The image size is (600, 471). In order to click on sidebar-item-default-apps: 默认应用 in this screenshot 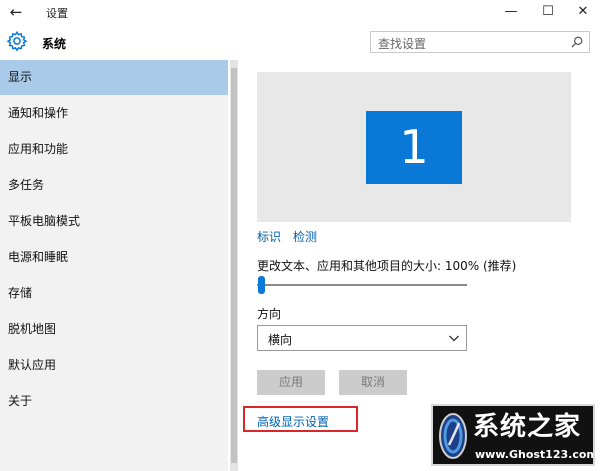, I will do `click(114, 365)`.